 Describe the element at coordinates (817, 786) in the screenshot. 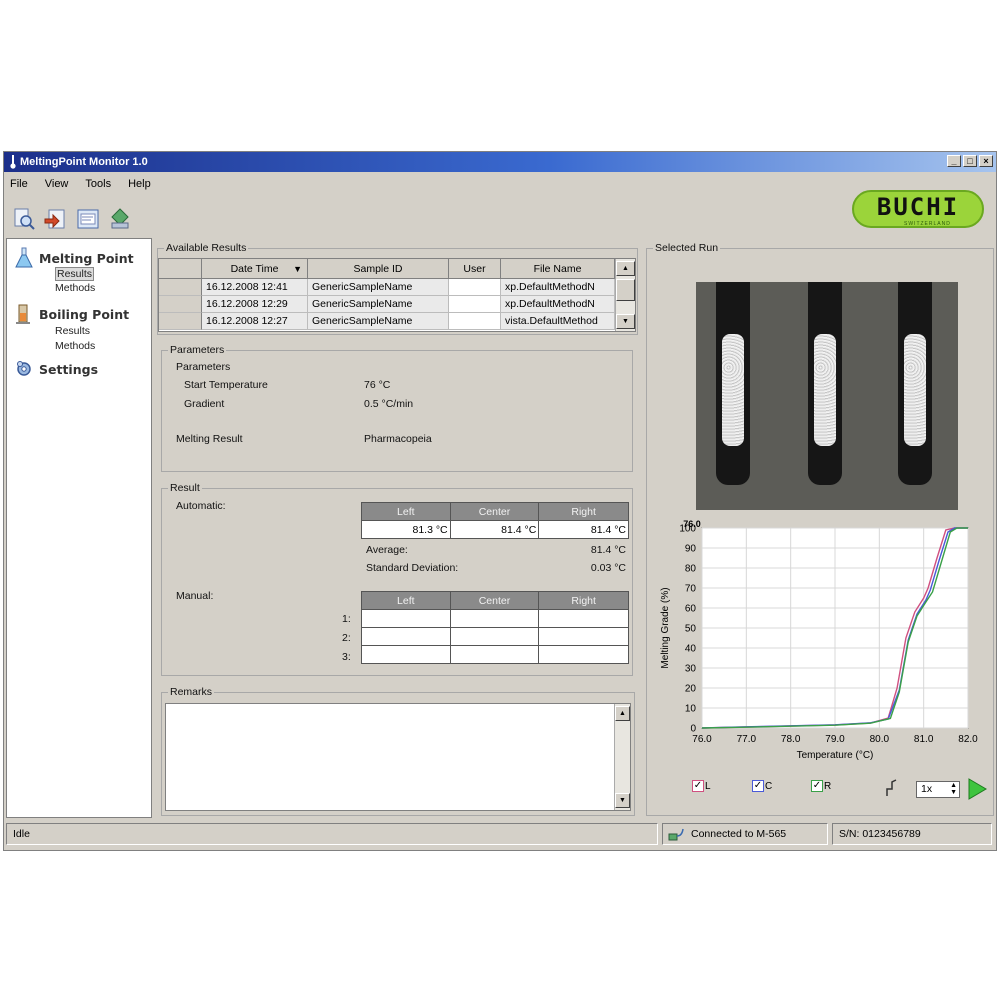

I see `checkbox-right: ✓` at that location.